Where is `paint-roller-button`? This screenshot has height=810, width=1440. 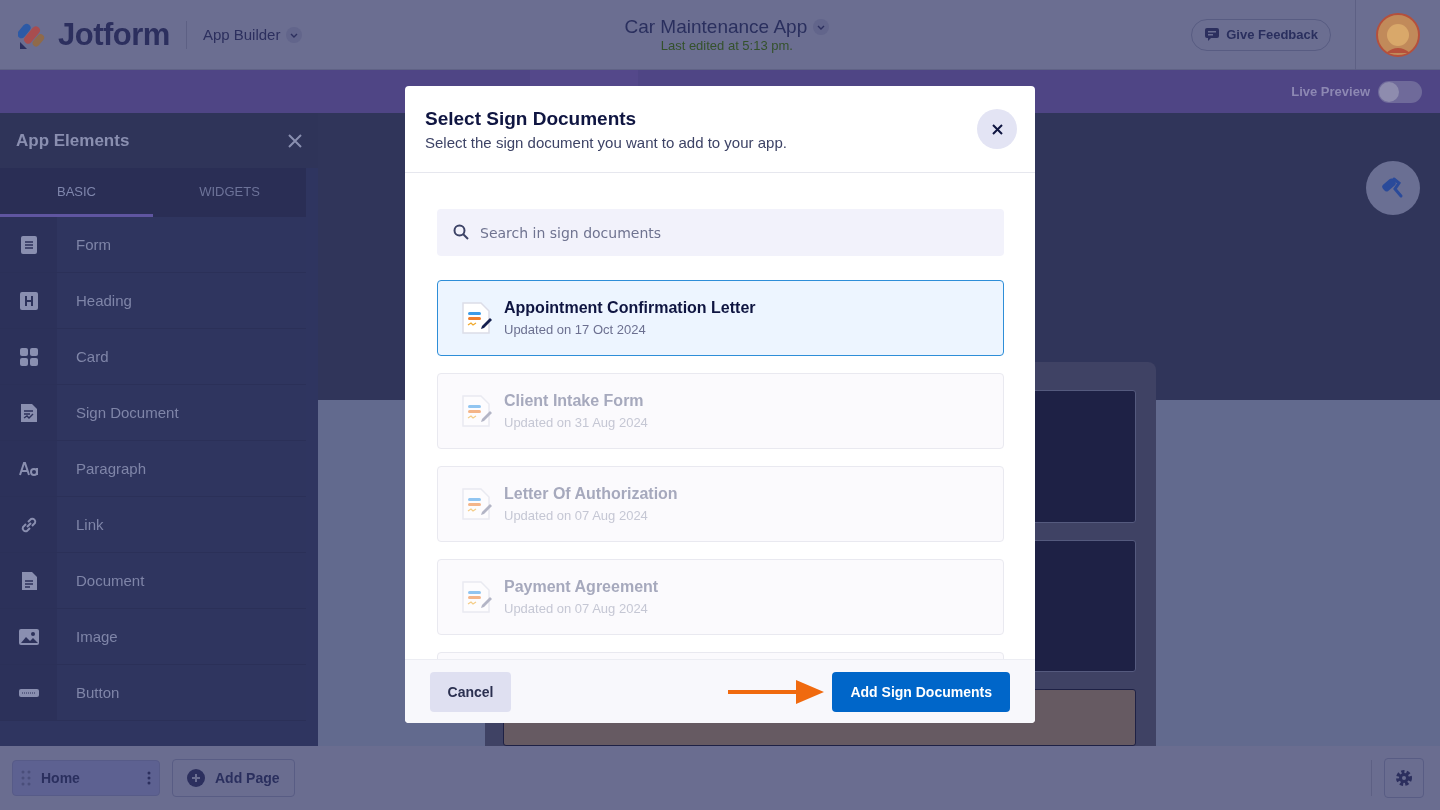 paint-roller-button is located at coordinates (1393, 188).